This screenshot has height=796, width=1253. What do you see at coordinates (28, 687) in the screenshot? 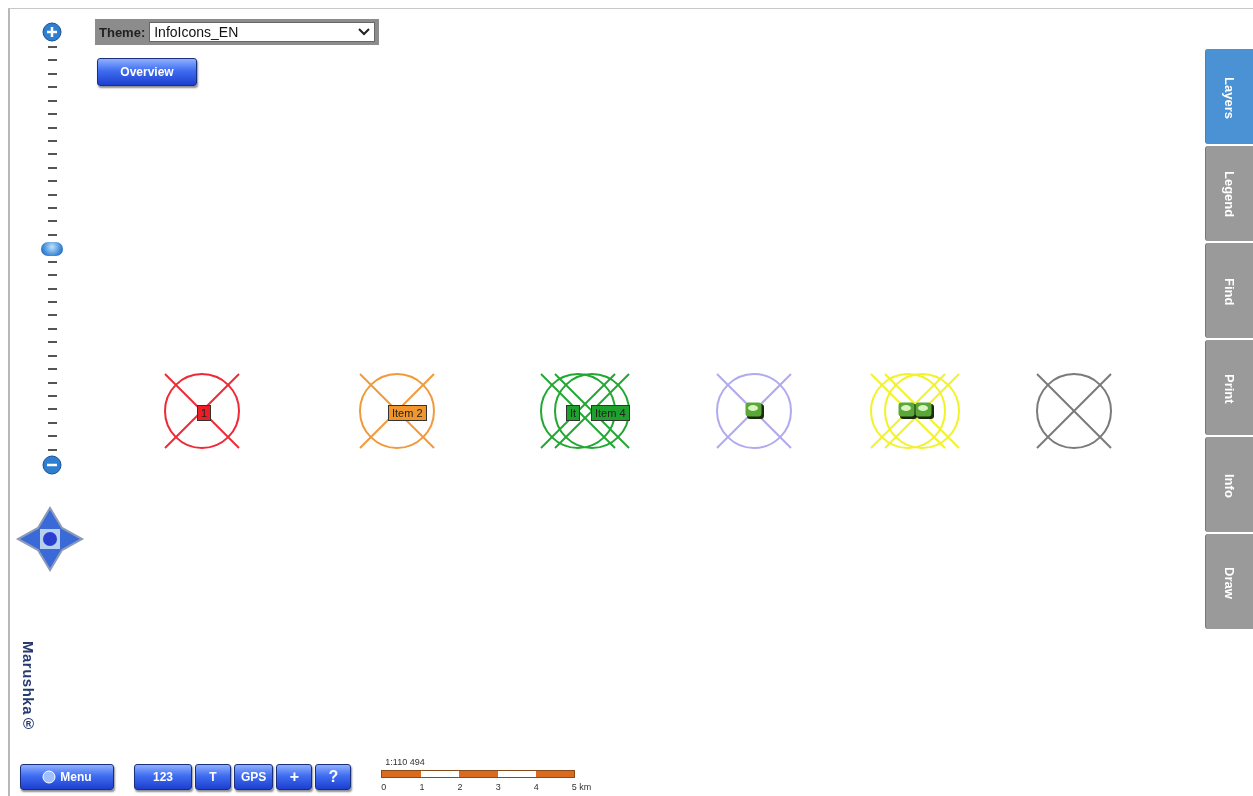
I see `brand-logo: Marushka®` at bounding box center [28, 687].